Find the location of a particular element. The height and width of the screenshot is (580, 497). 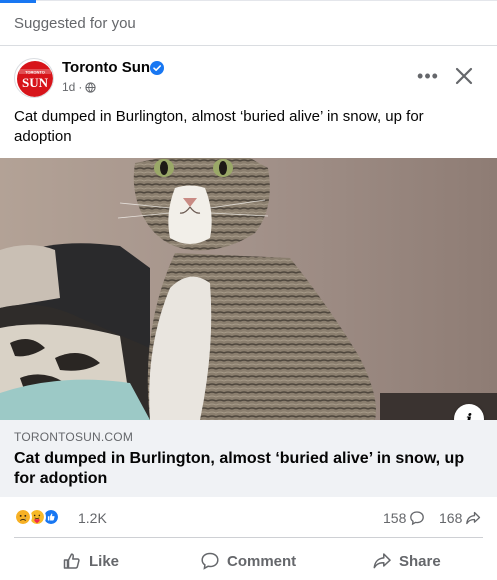

logo-small-text: TORONTO is located at coordinates (35, 72).